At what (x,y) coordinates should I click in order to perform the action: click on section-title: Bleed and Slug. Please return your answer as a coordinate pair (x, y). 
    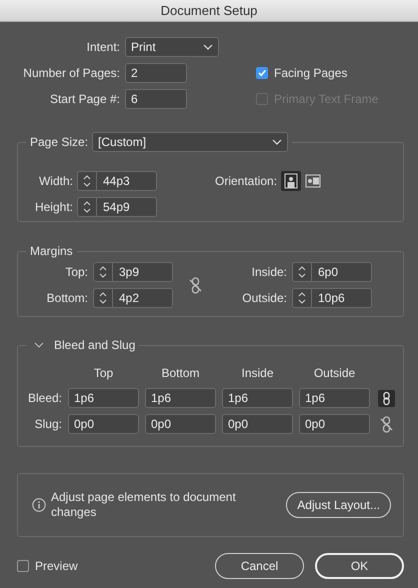
    Looking at the image, I should click on (95, 345).